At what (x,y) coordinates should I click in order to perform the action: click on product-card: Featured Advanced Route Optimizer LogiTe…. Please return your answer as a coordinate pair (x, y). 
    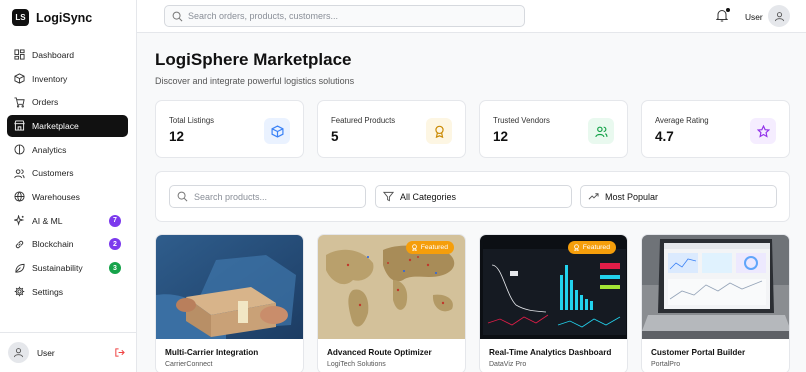
    Looking at the image, I should click on (391, 303).